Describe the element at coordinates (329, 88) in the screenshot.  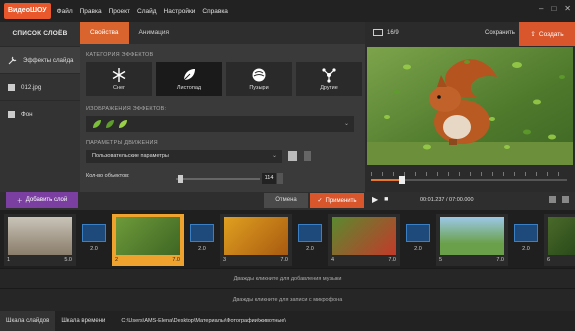
I see `effect-label: Другие` at that location.